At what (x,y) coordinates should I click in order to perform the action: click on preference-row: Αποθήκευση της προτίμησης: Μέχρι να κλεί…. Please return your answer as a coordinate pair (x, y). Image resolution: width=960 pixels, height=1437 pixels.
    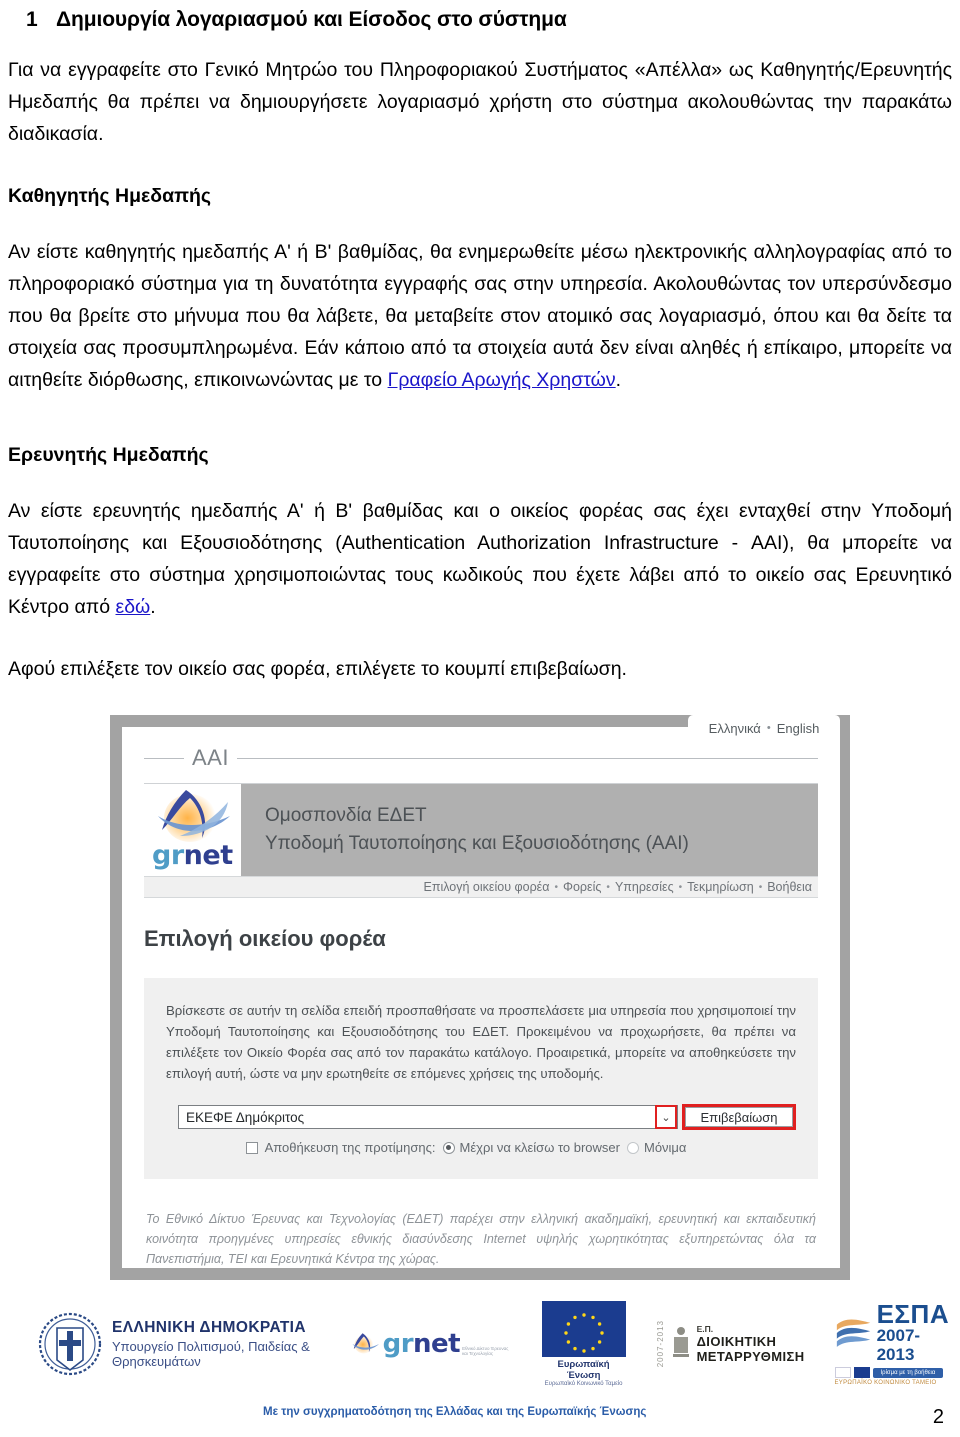
    Looking at the image, I should click on (481, 1147).